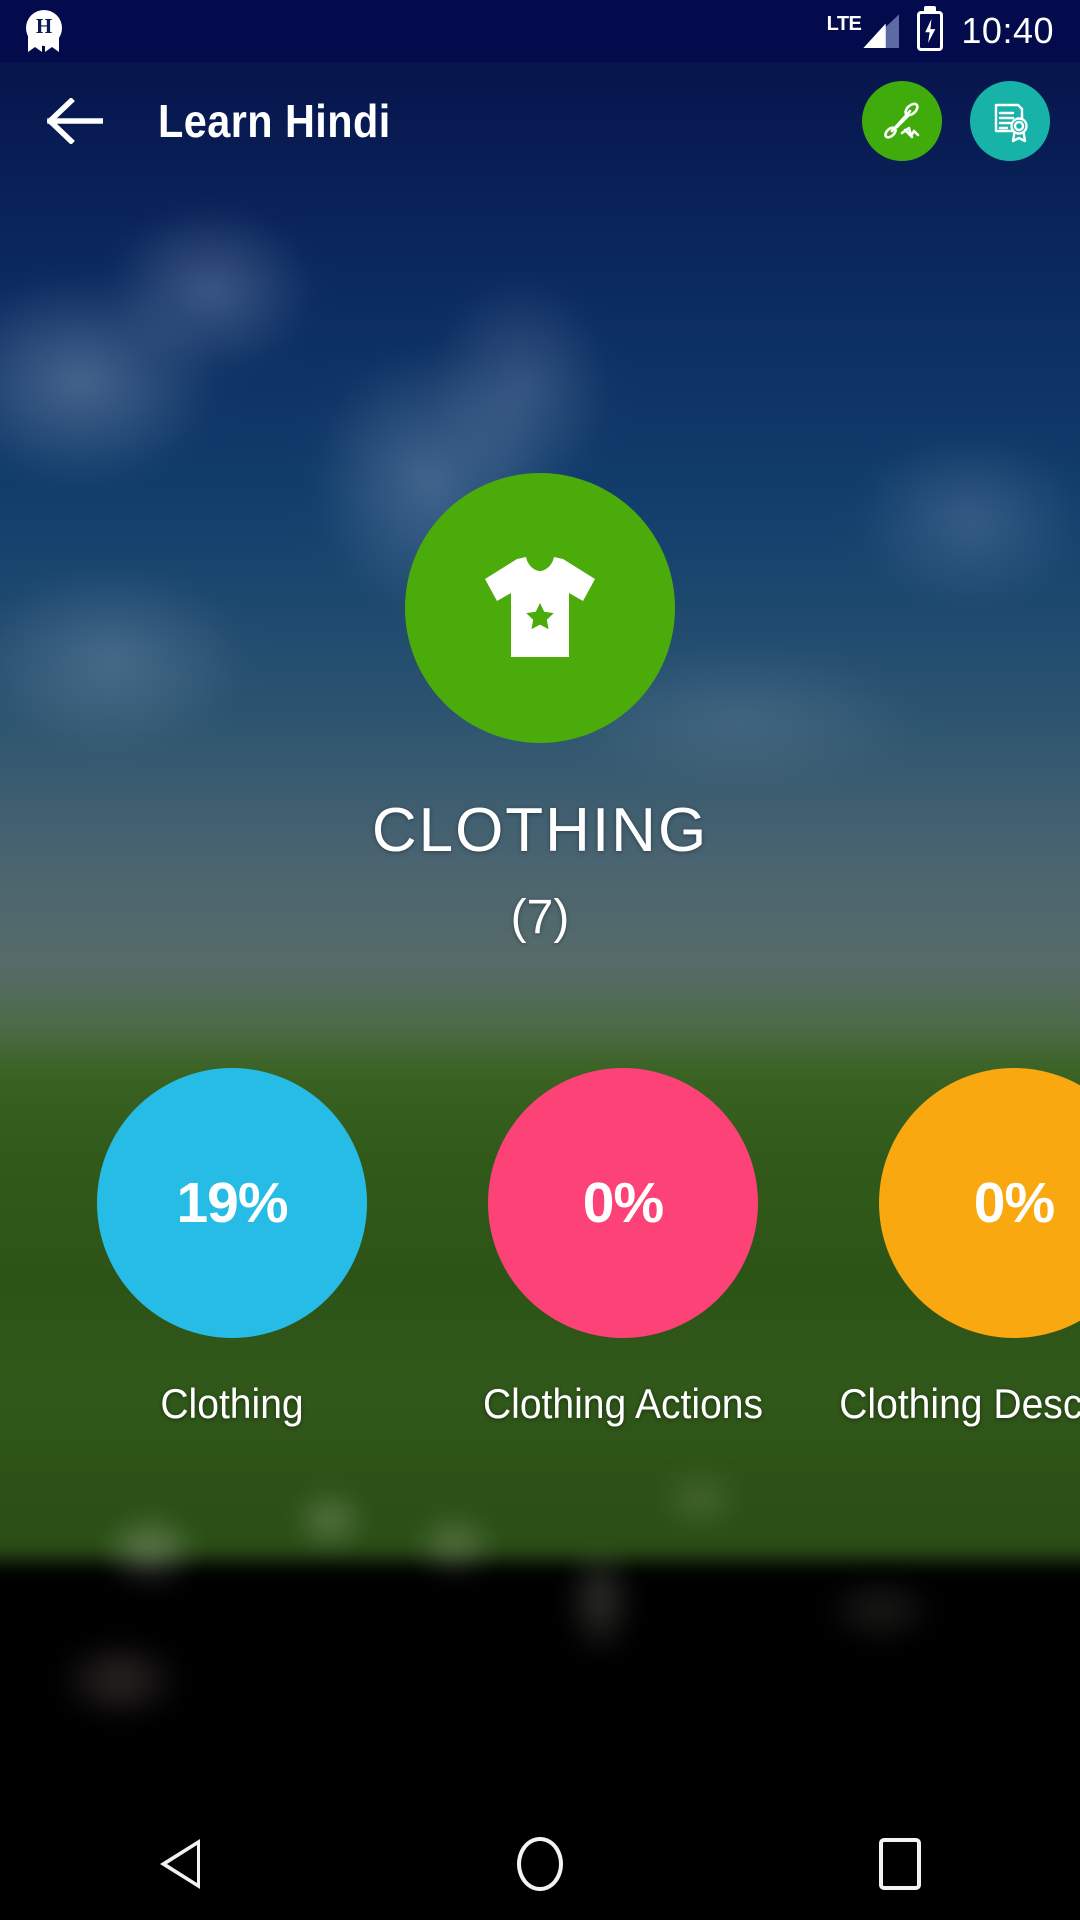  Describe the element at coordinates (1007, 30) in the screenshot. I see `status-bar-clock: 10:40` at that location.